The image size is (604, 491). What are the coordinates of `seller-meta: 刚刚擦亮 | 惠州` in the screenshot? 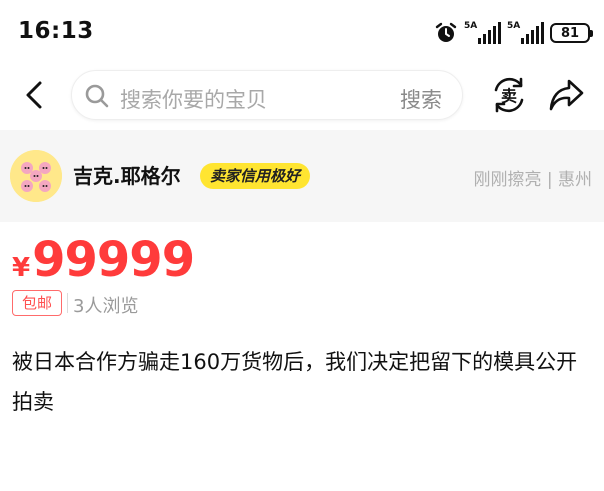 It's located at (532, 180).